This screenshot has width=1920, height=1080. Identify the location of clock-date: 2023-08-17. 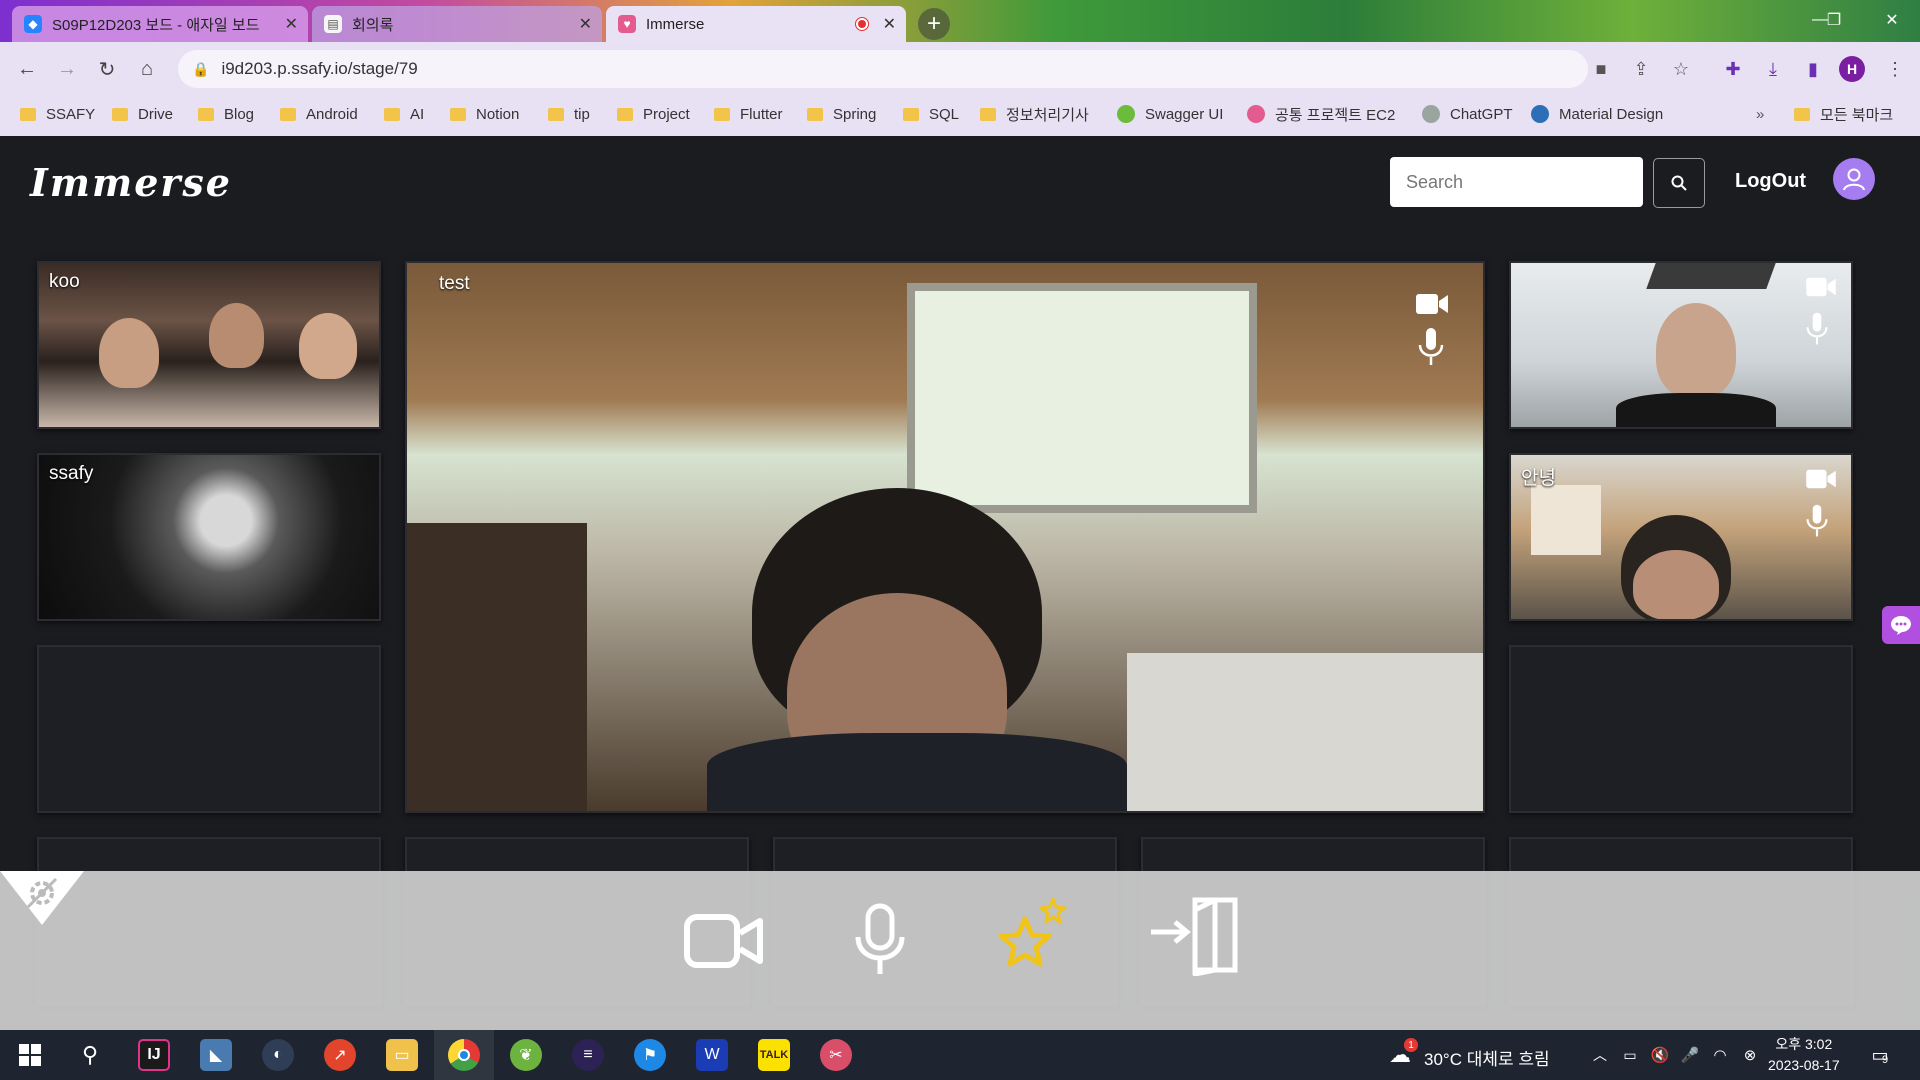
(1804, 1065).